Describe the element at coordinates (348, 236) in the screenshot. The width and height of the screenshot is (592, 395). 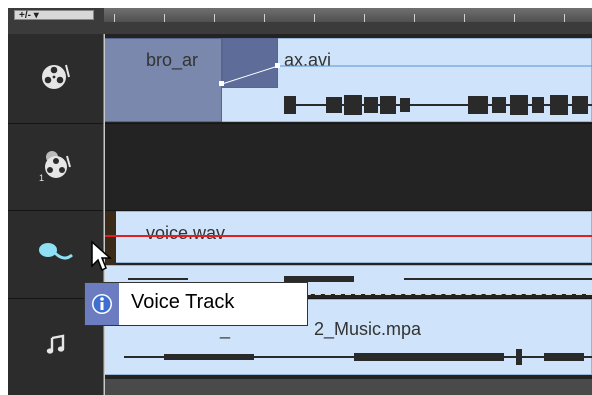
I see `voice-volume-line` at that location.